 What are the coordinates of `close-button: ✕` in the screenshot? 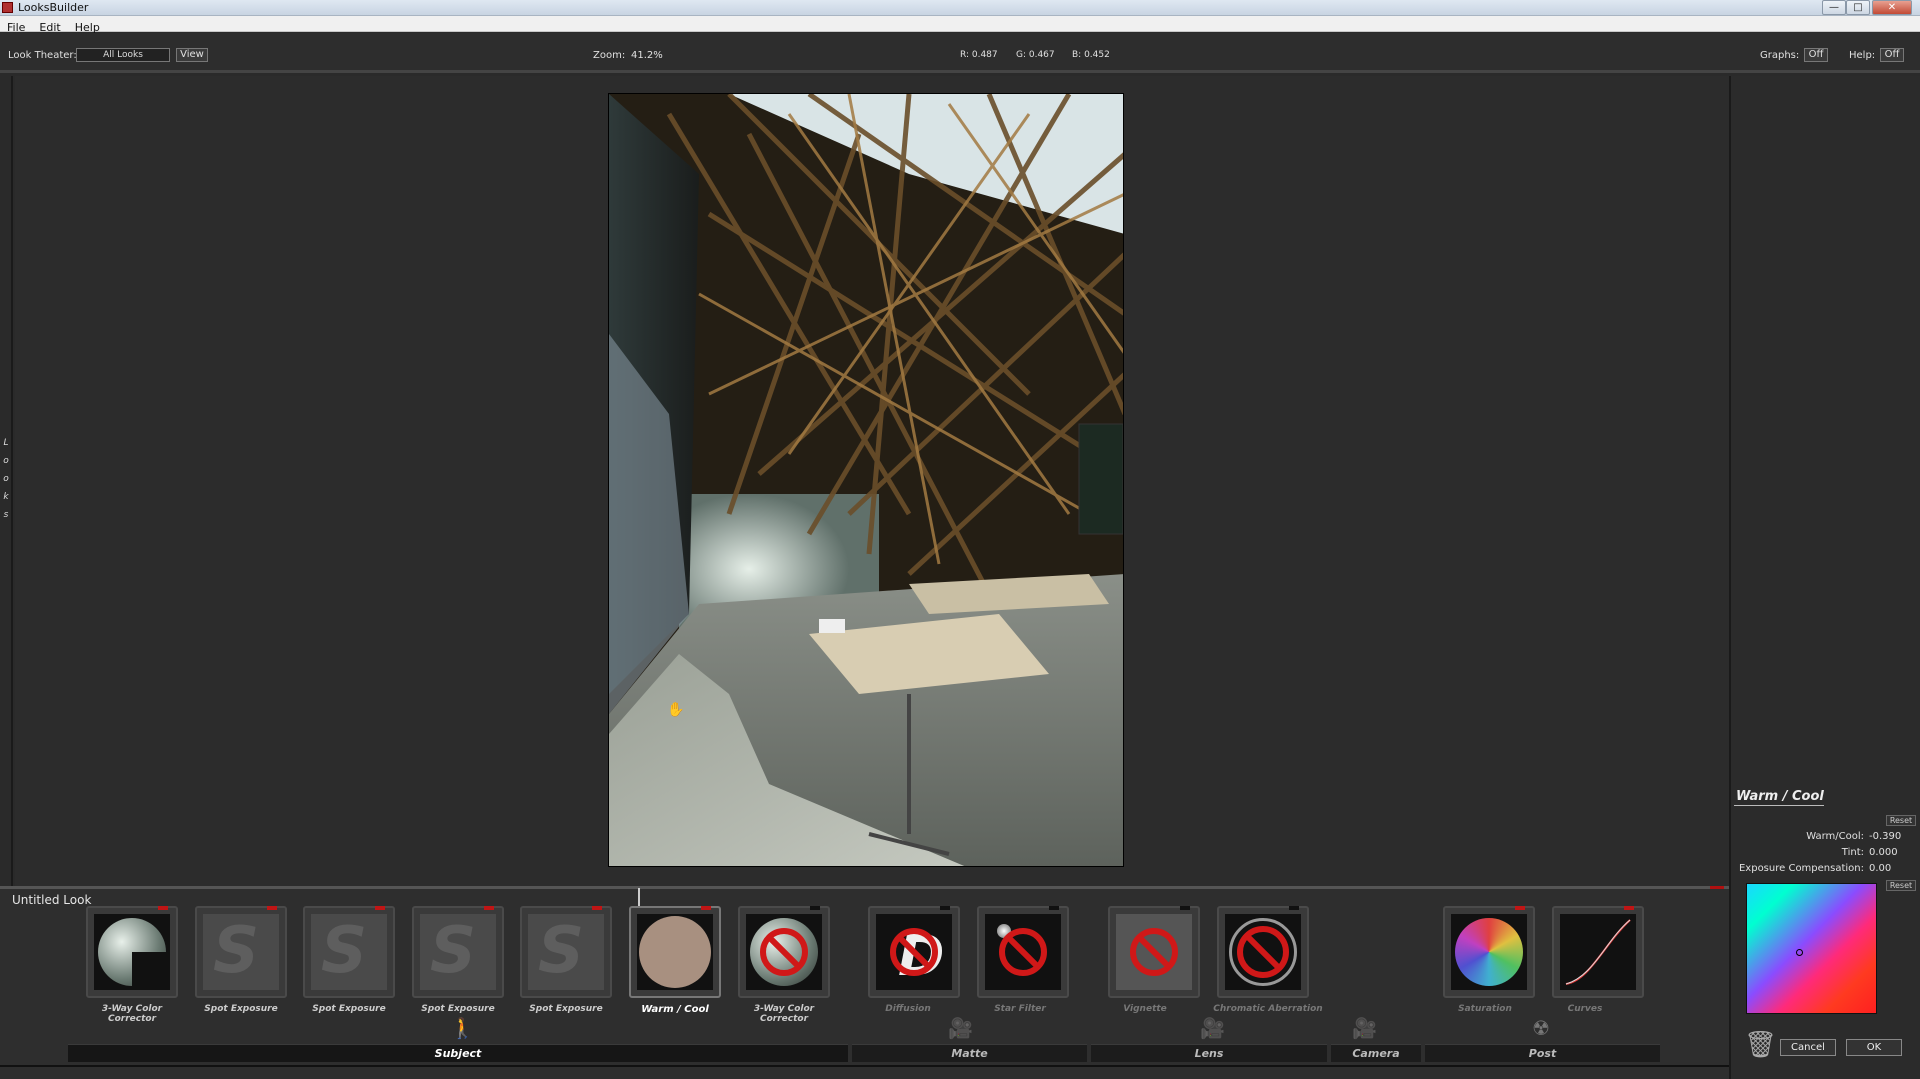 It's located at (1892, 7).